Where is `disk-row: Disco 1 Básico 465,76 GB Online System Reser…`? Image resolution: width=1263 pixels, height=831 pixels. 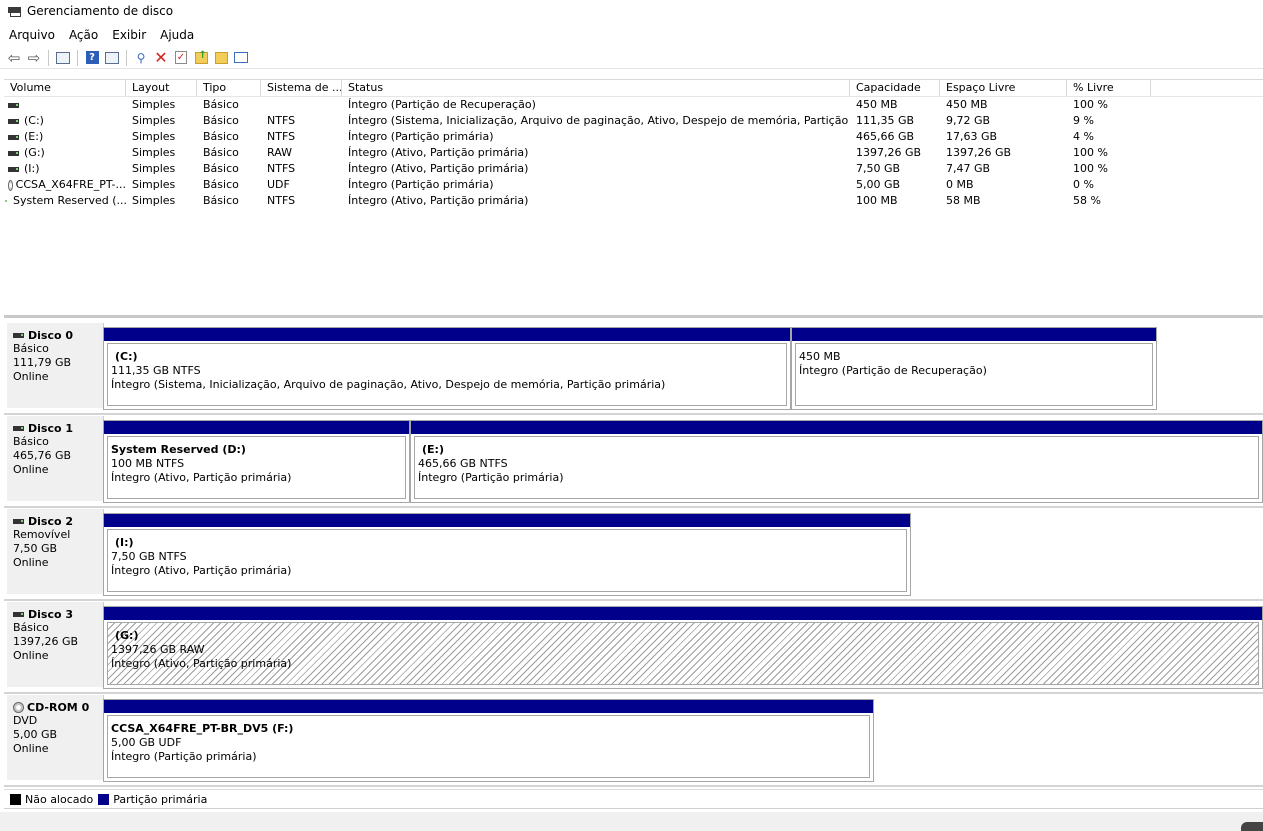
disk-row: Disco 1 Básico 465,76 GB Online System Reser… is located at coordinates (633, 460).